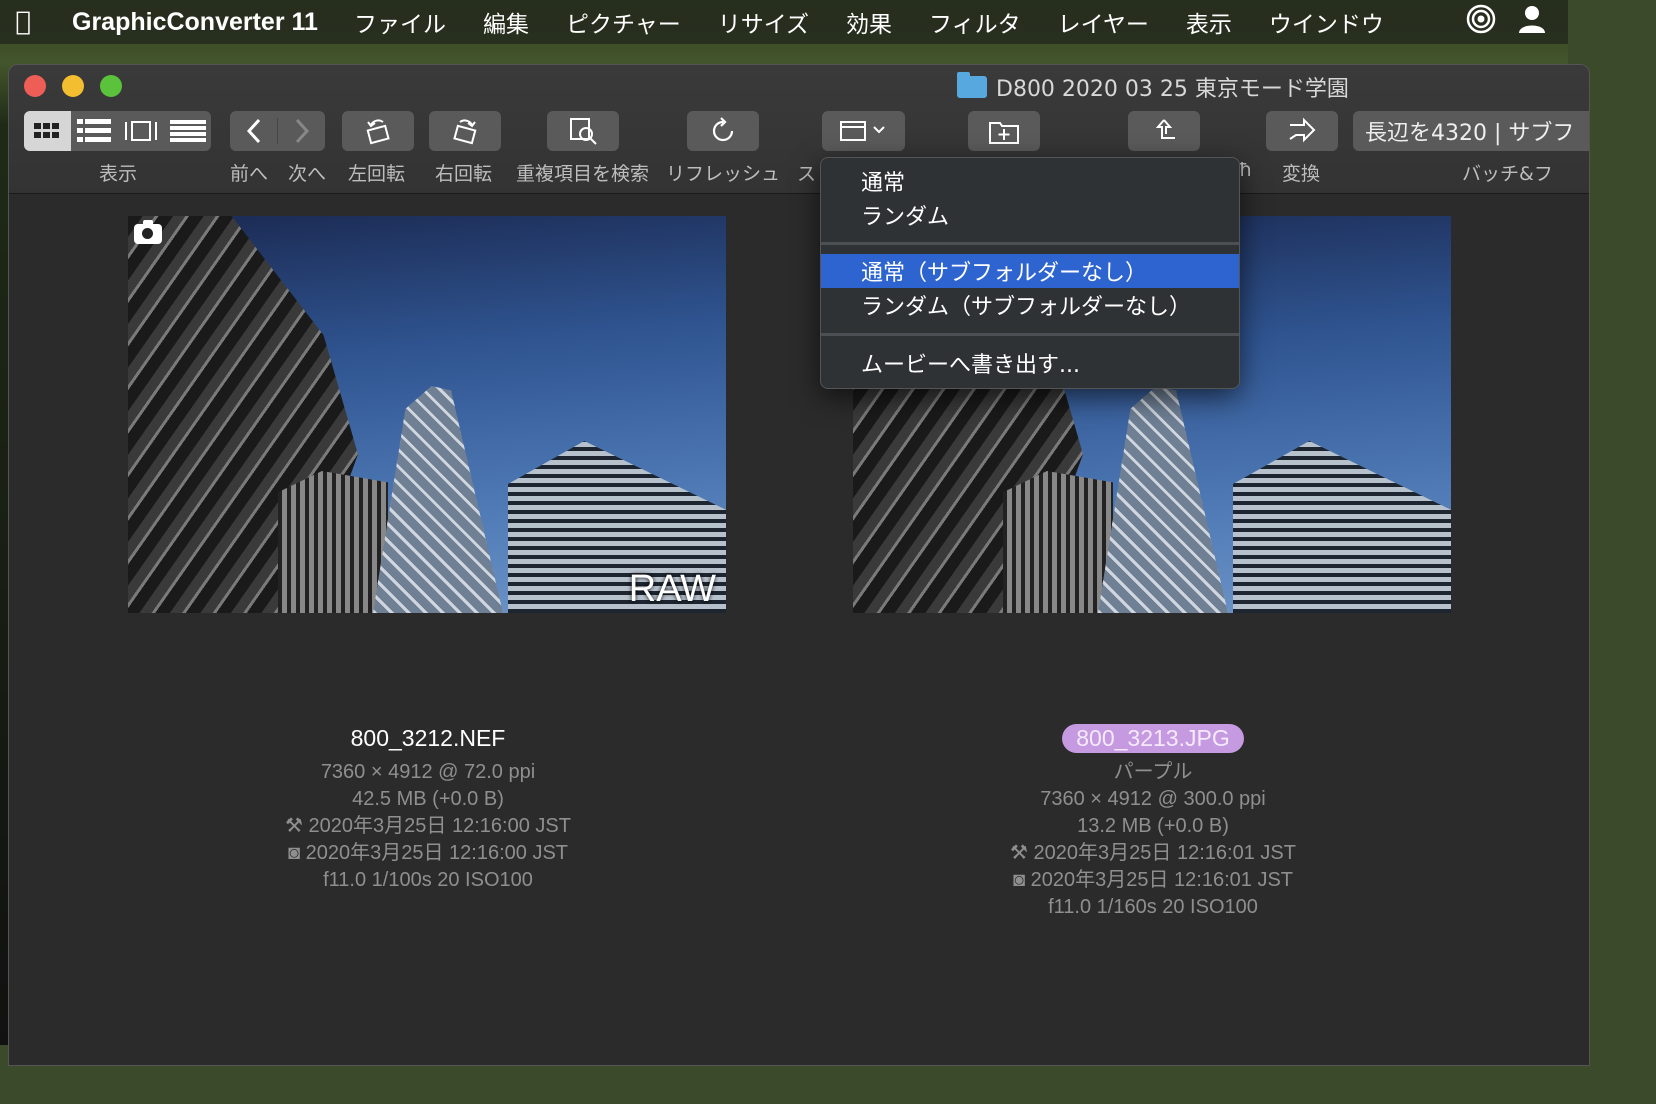 This screenshot has width=1656, height=1104. Describe the element at coordinates (1030, 181) in the screenshot. I see `menu-item-normal: 通常` at that location.